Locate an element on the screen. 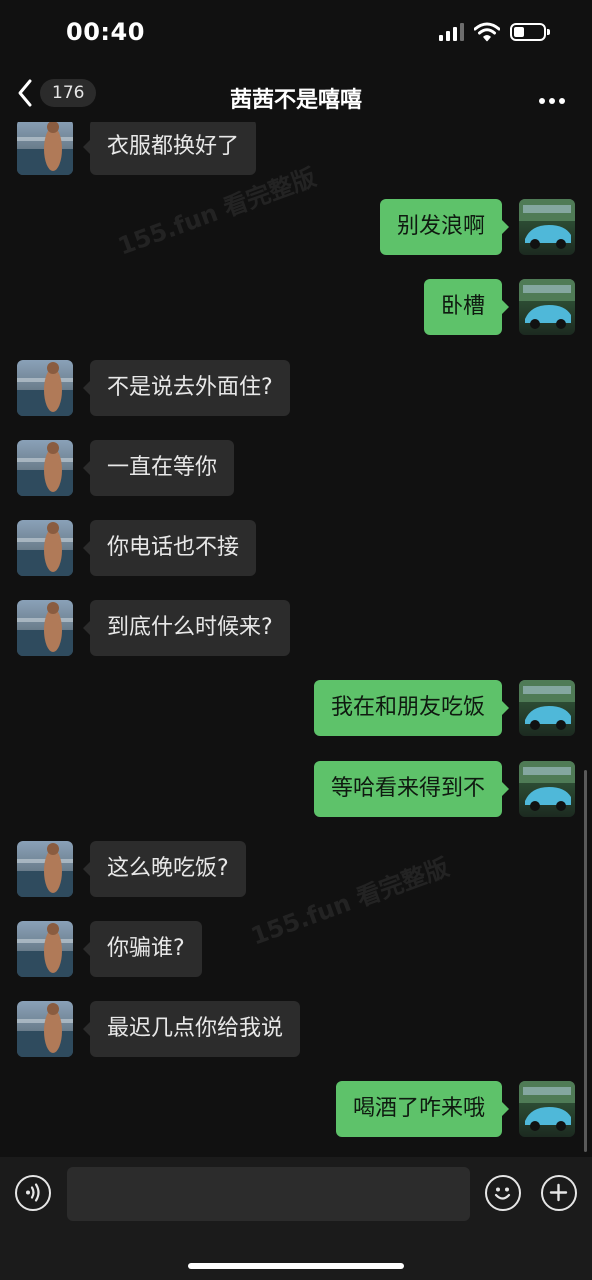  message-bubble: 你骗谁? is located at coordinates (142, 949).